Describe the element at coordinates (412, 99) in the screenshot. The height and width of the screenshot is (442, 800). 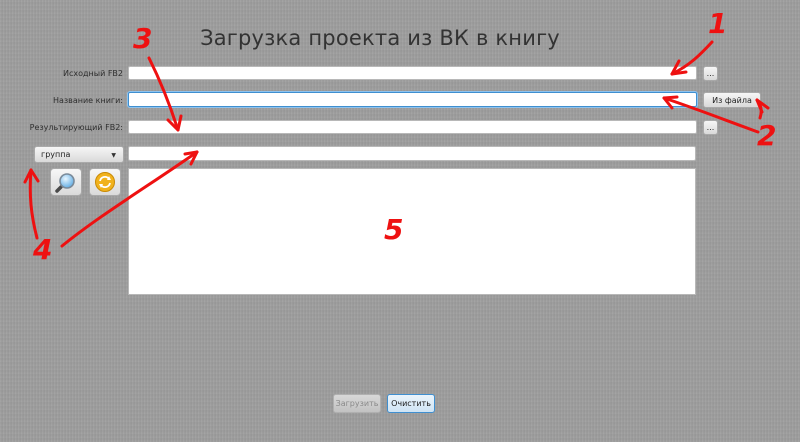
I see `book-name-input` at that location.